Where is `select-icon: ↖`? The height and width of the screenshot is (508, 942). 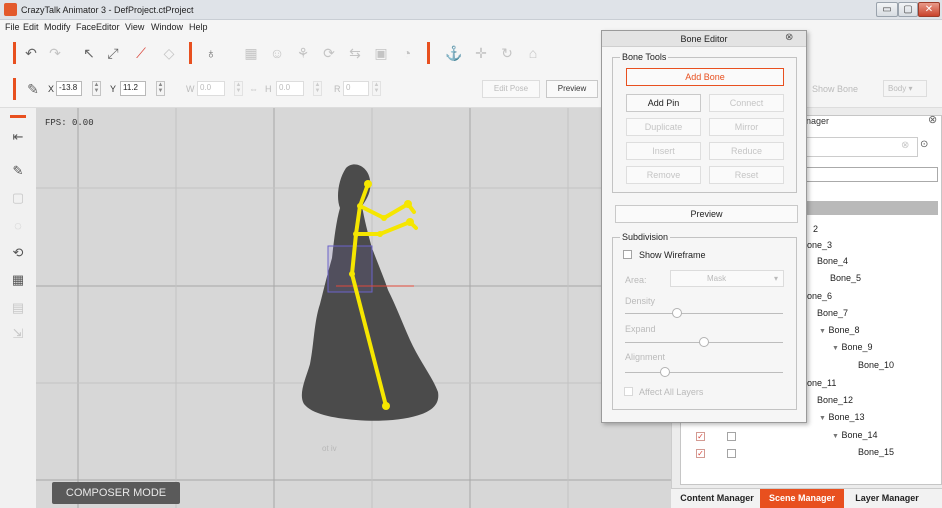
select-icon: ↖ is located at coordinates (89, 53).